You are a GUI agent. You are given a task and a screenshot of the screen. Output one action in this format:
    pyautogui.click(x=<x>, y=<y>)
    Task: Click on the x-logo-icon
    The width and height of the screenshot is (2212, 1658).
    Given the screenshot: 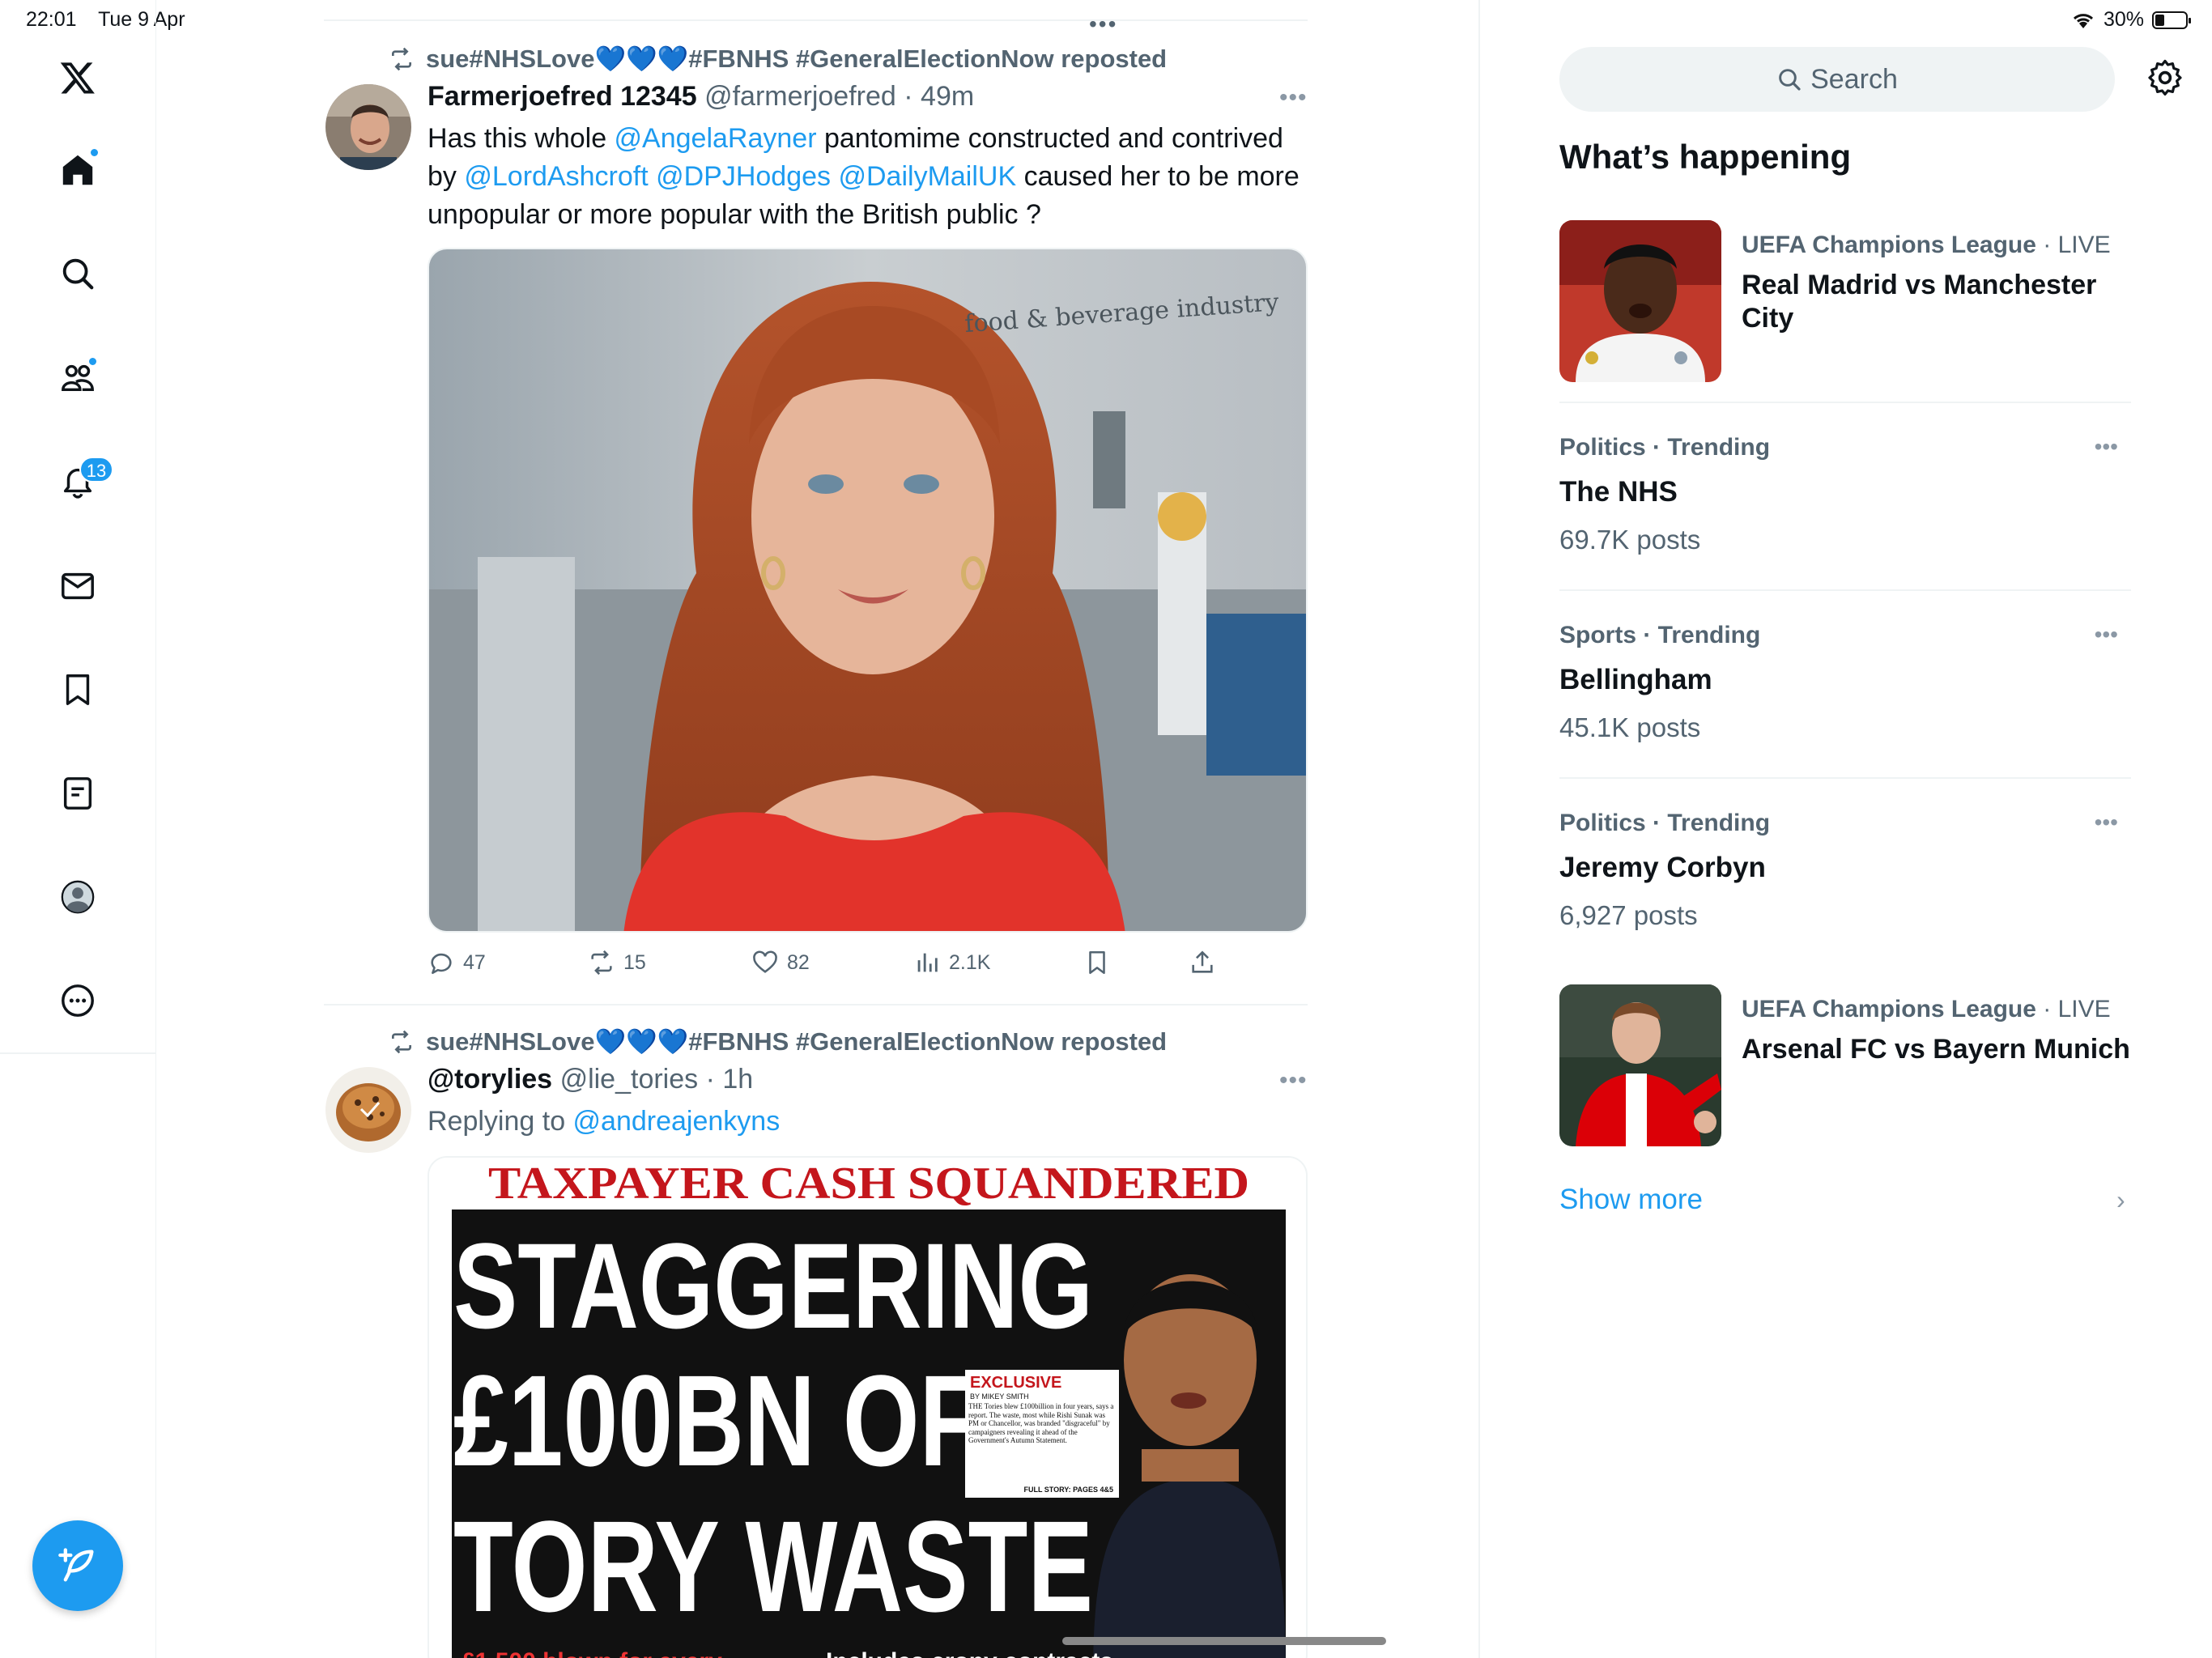 What is the action you would take?
    pyautogui.click(x=77, y=77)
    